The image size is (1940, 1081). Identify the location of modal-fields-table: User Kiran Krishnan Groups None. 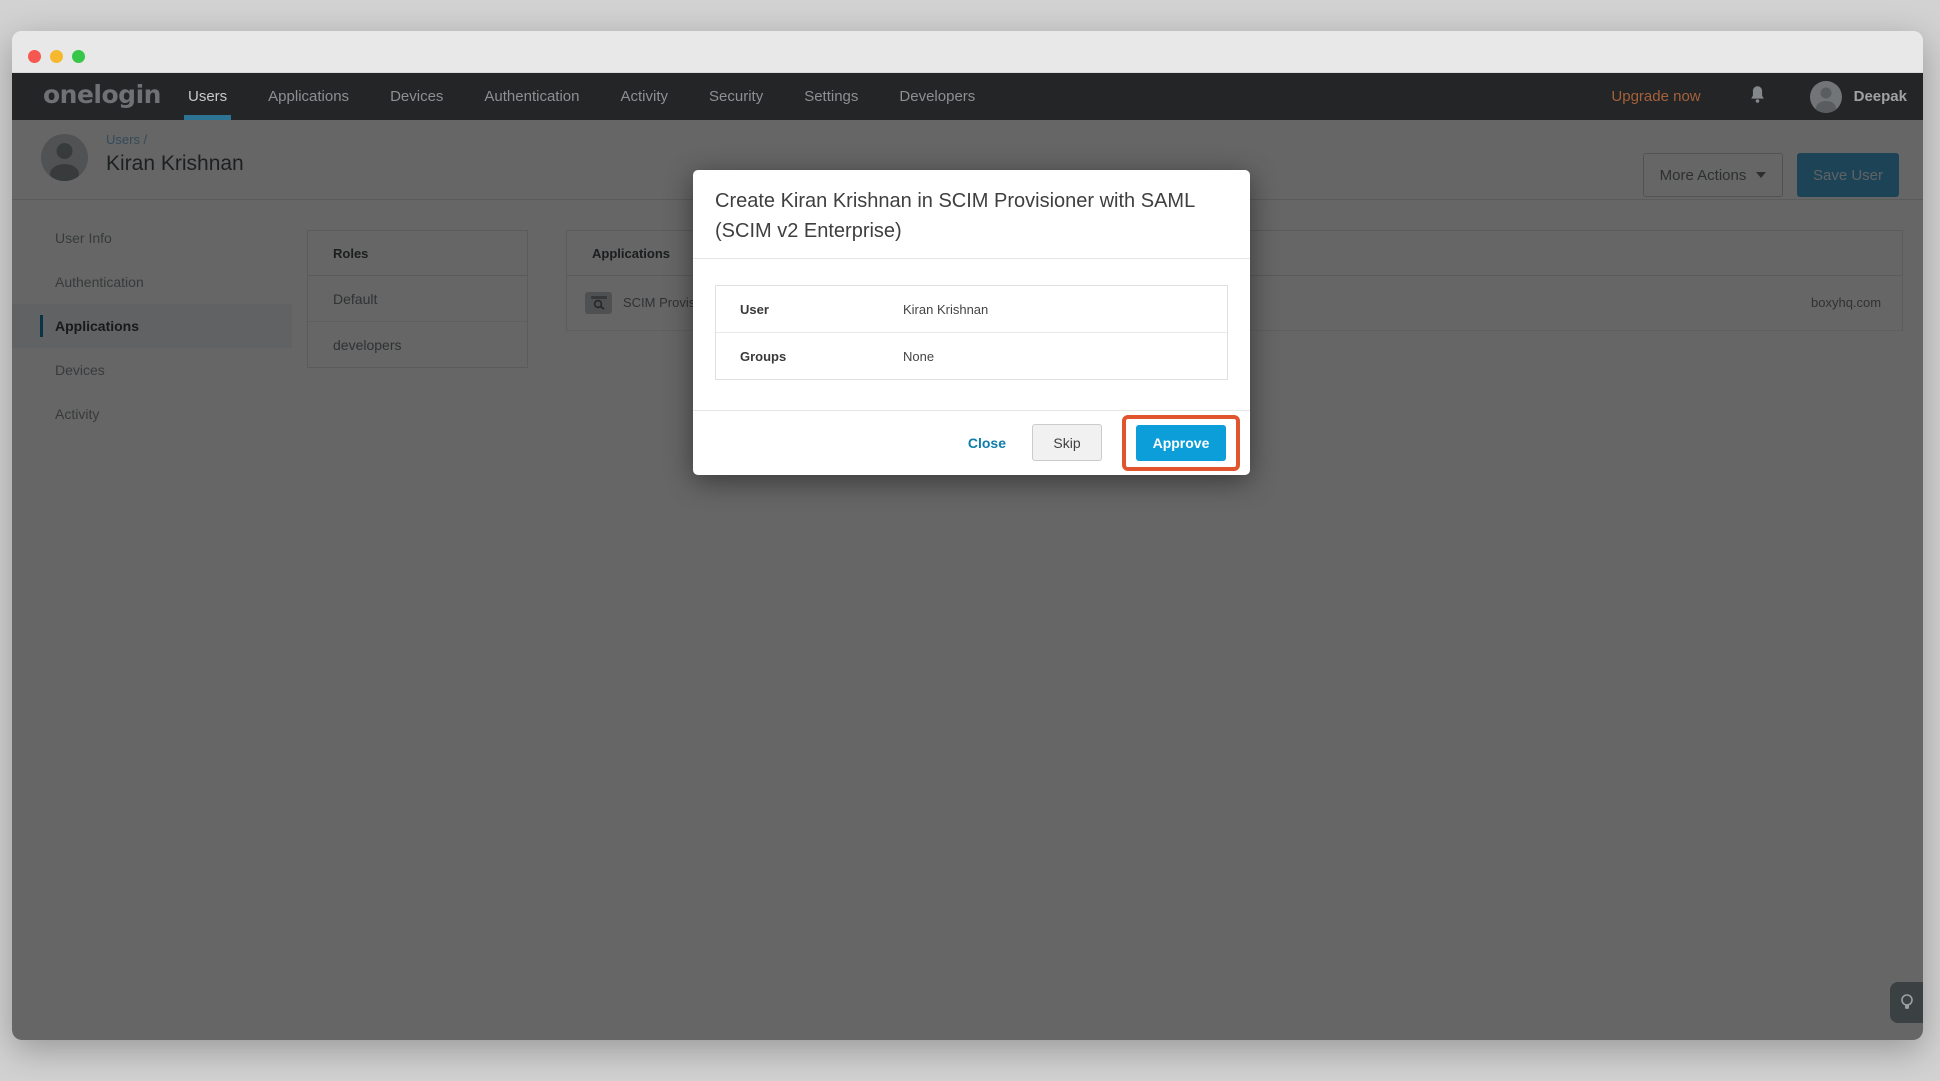
(971, 332).